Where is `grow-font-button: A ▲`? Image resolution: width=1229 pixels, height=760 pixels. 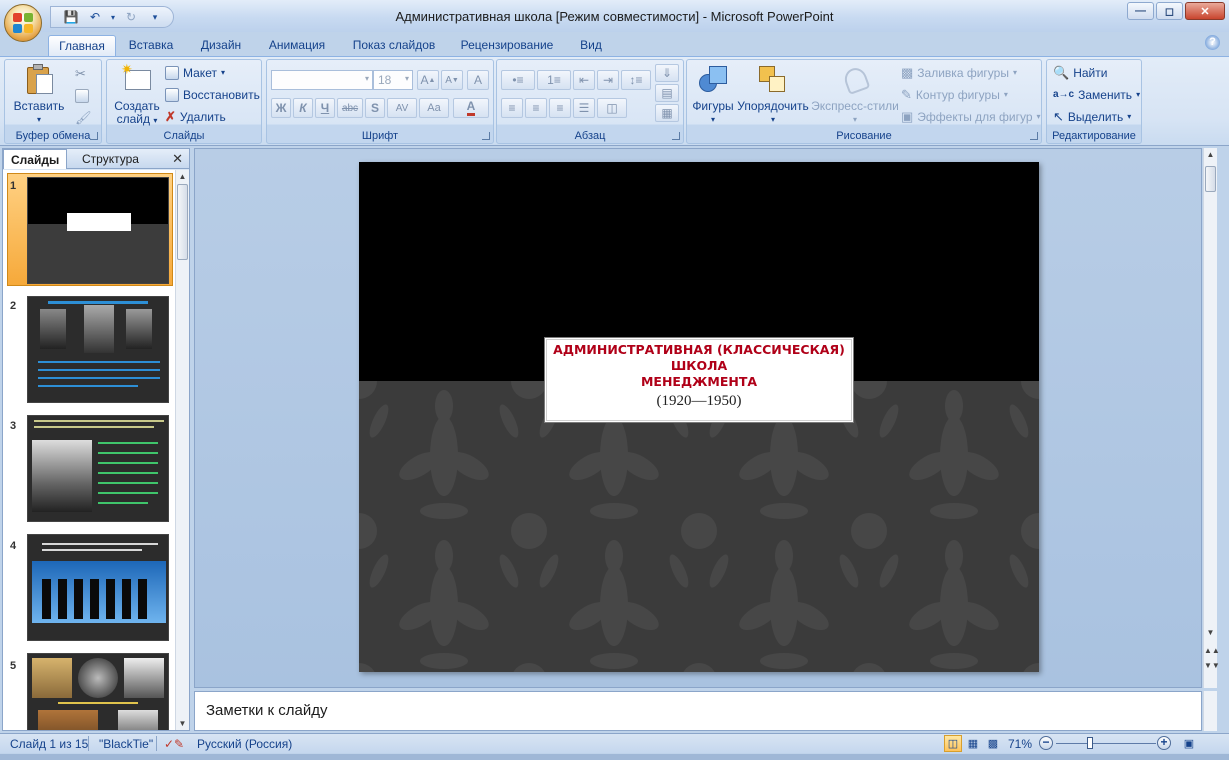
grow-font-button: A ▲ is located at coordinates (428, 80).